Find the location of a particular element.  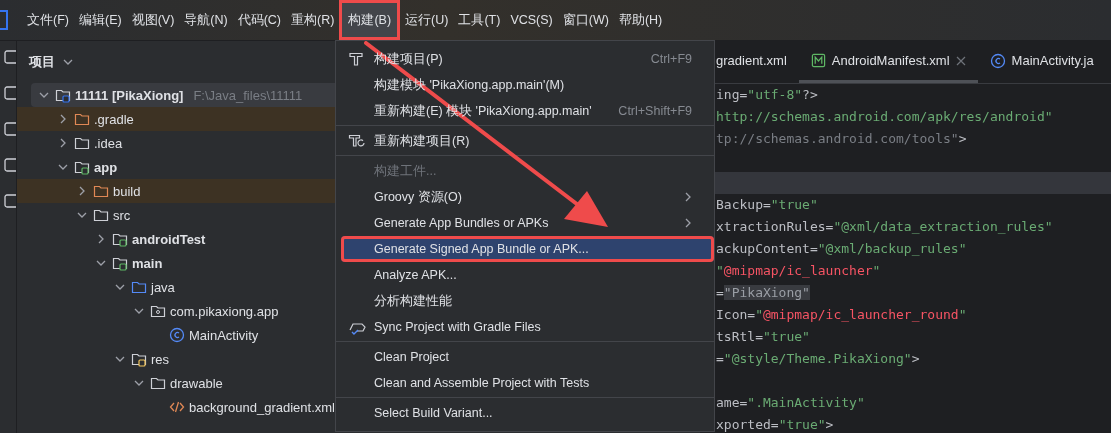

code-line: Icon="@mipmap/ic_launcher_round" is located at coordinates (841, 315).